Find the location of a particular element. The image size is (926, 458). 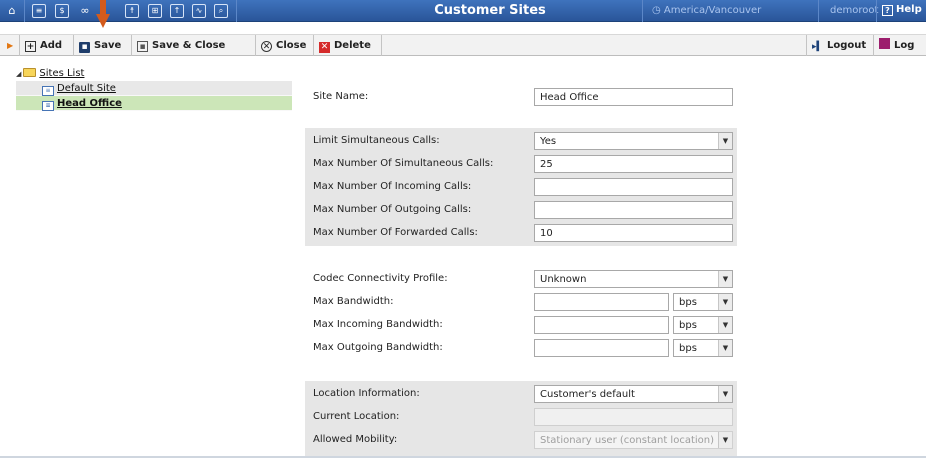

folder-icon is located at coordinates (30, 72).